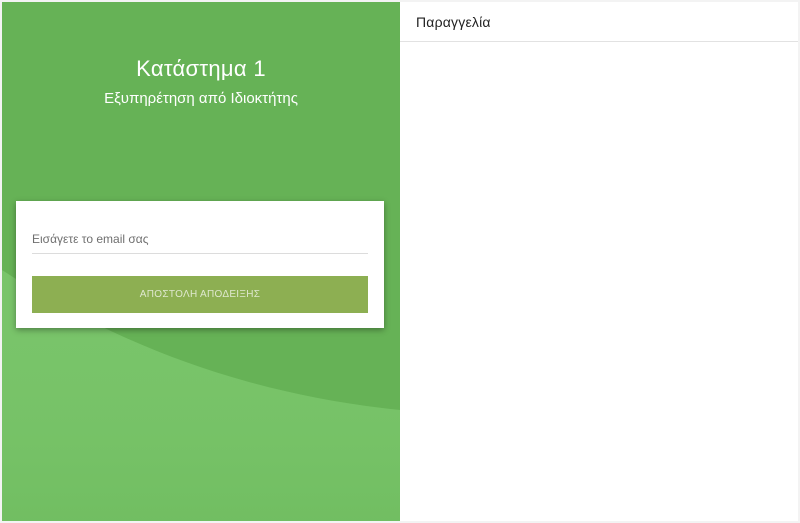 This screenshot has width=800, height=523. Describe the element at coordinates (599, 22) in the screenshot. I see `order-header: Παραγγελία` at that location.